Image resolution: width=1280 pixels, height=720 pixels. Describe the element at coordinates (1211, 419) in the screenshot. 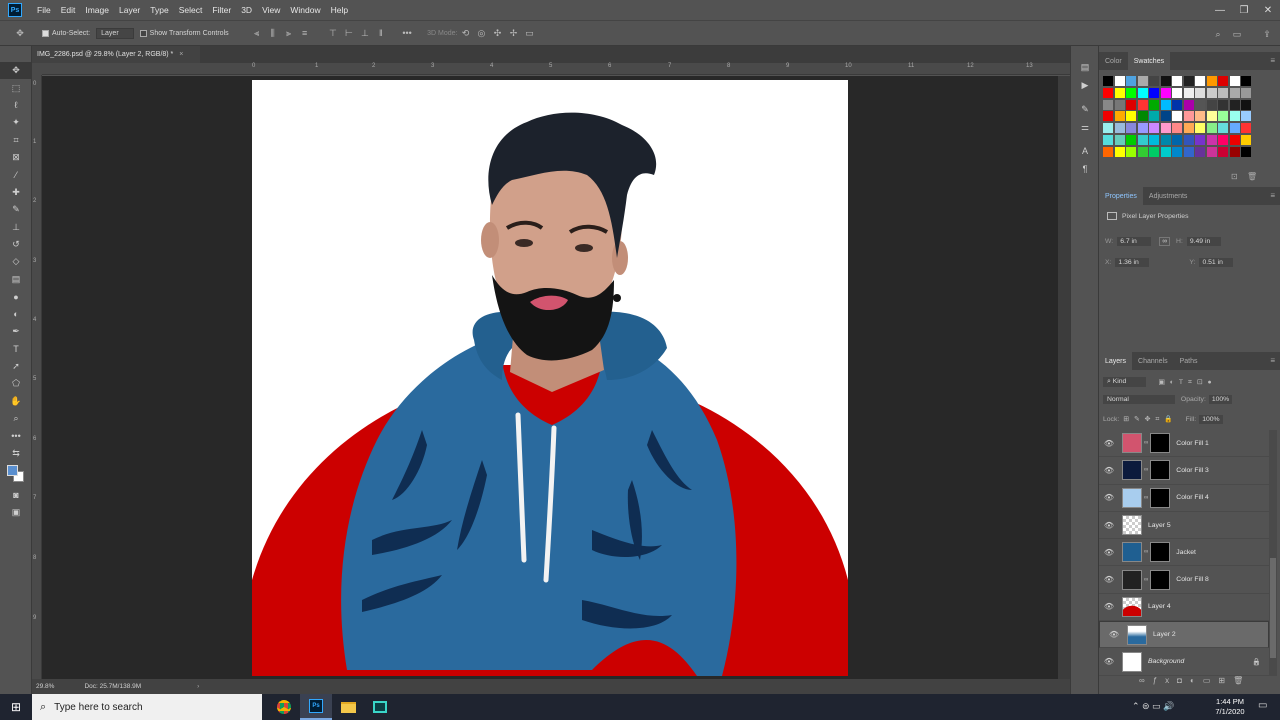

I see `fill-field: 100%` at that location.